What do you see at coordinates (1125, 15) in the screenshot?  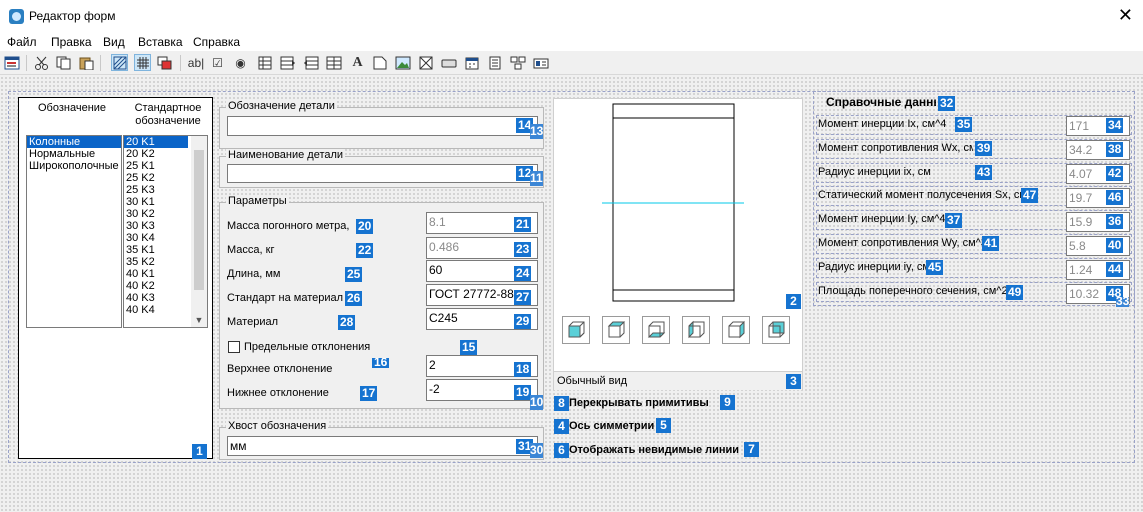 I see `close-icon: ✕` at bounding box center [1125, 15].